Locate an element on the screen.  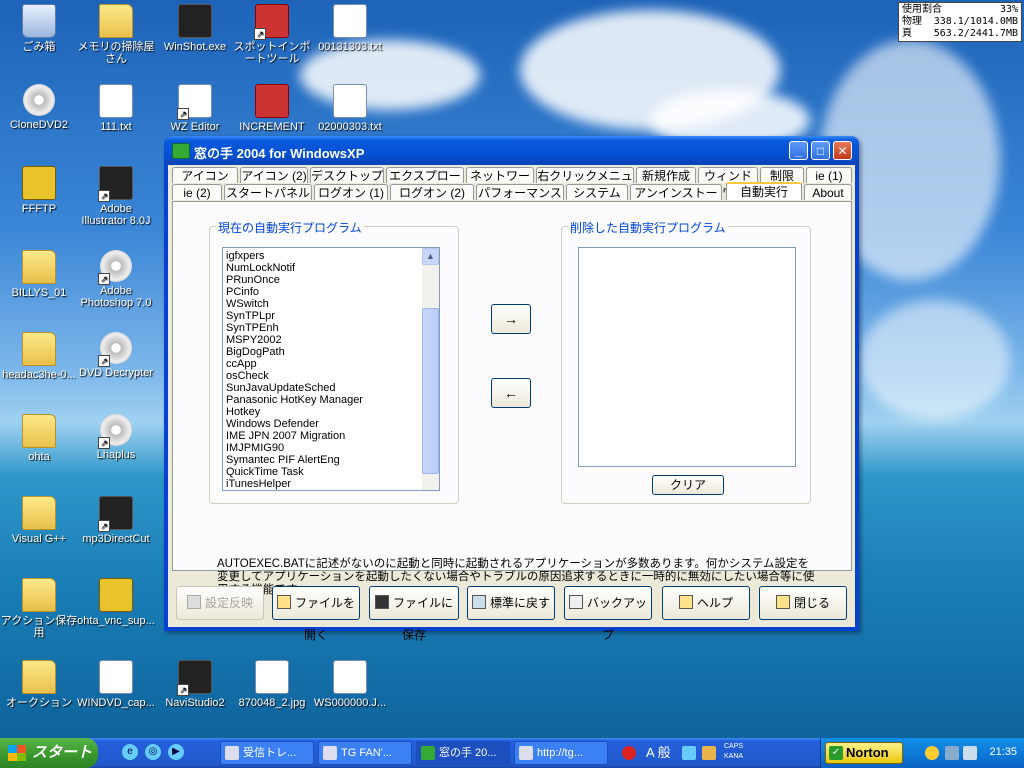
tab-context-menu: 右クリックメニュー is located at coordinates (585, 183).